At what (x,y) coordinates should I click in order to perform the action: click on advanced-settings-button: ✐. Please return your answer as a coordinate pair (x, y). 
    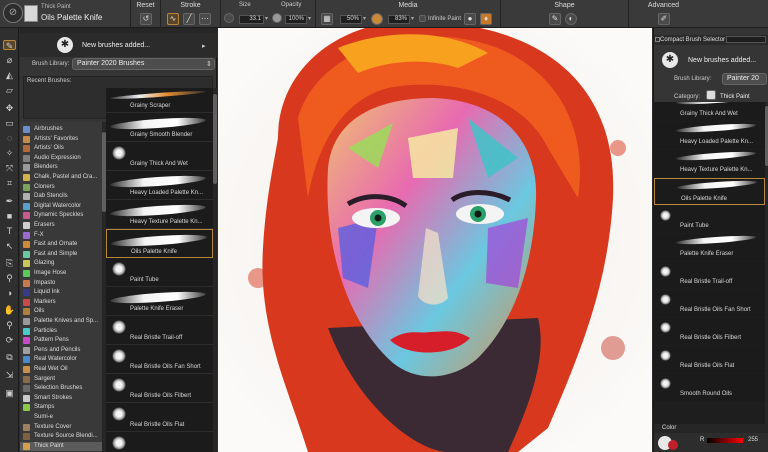
    Looking at the image, I should click on (664, 19).